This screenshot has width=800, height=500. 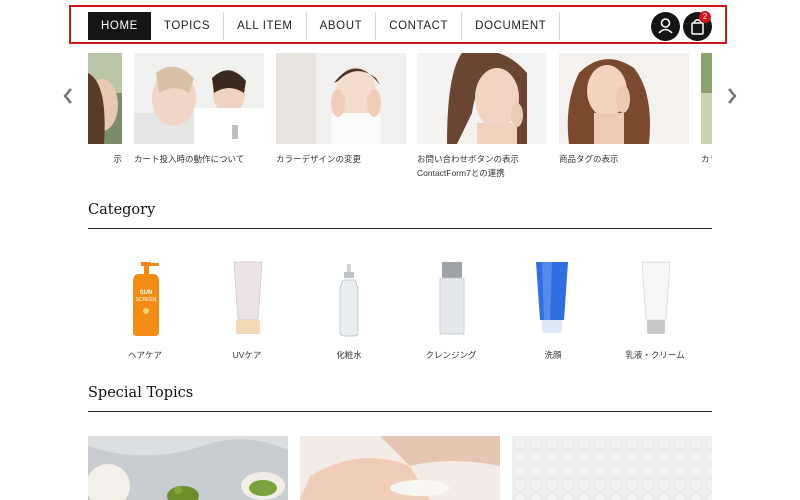 I want to click on svg-text: SUN, so click(x=146, y=293).